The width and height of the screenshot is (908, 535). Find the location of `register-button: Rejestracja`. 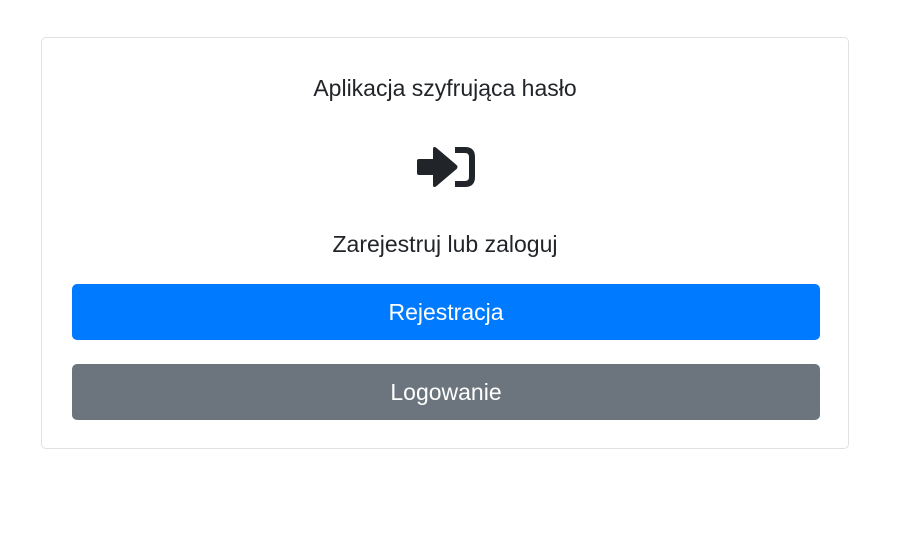

register-button: Rejestracja is located at coordinates (446, 312).